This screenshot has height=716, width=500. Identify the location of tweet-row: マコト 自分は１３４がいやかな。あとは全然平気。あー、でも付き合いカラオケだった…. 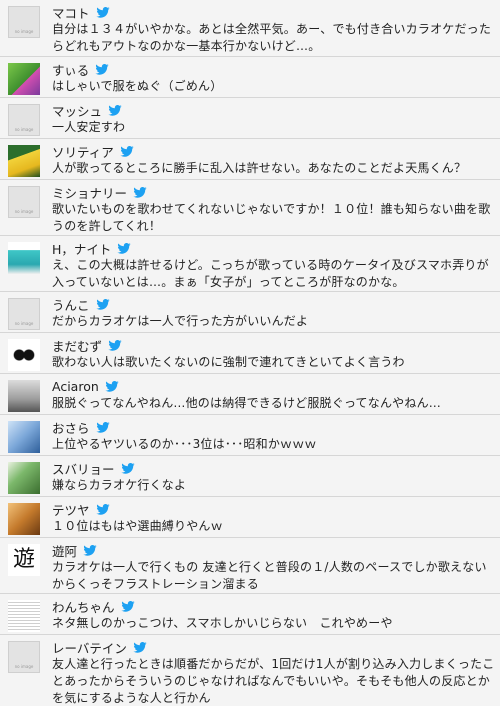
(250, 28).